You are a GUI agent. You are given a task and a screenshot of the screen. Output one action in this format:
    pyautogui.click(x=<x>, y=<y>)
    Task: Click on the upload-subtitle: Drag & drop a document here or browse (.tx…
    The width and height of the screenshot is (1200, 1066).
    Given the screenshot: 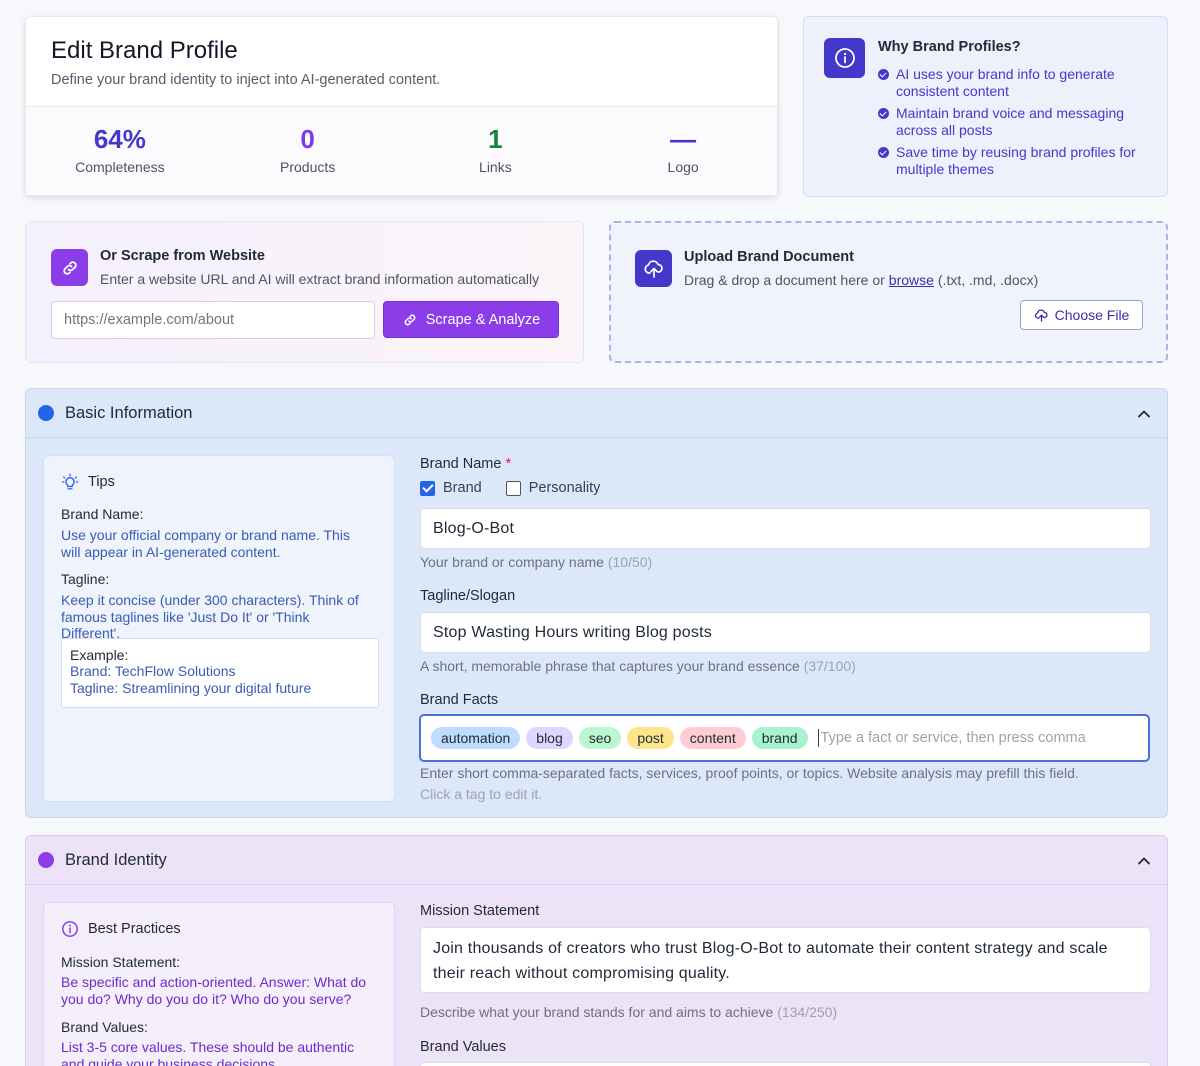 What is the action you would take?
    pyautogui.click(x=861, y=280)
    